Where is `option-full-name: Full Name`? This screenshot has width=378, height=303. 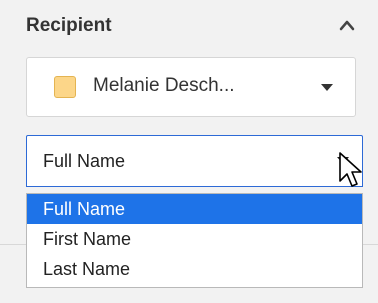 option-full-name: Full Name is located at coordinates (194, 209).